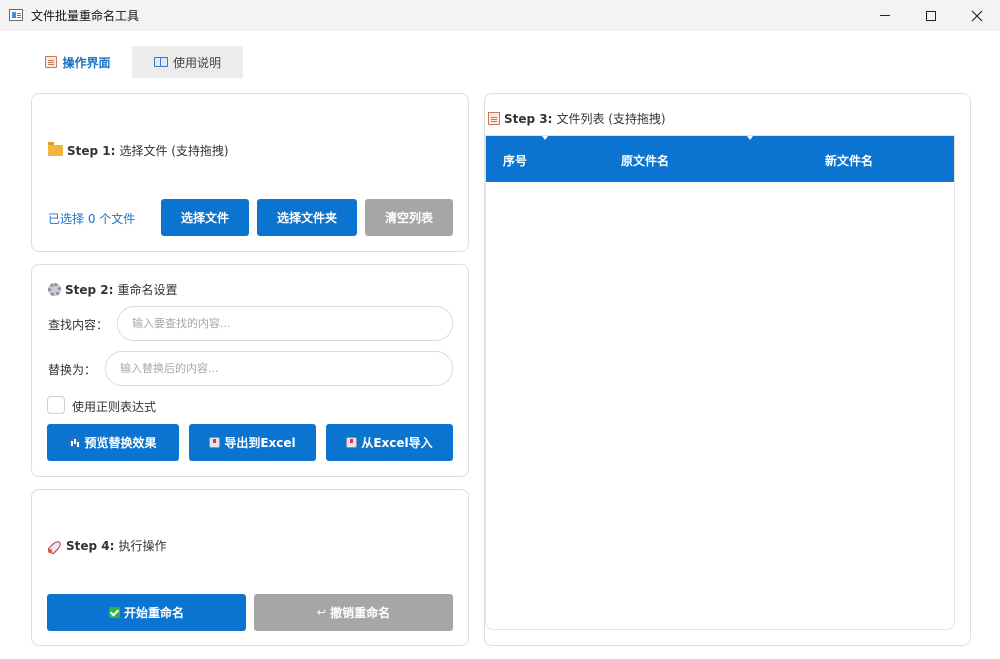 The image size is (1000, 659). I want to click on preview-button-label: 预览替换效果, so click(120, 443).